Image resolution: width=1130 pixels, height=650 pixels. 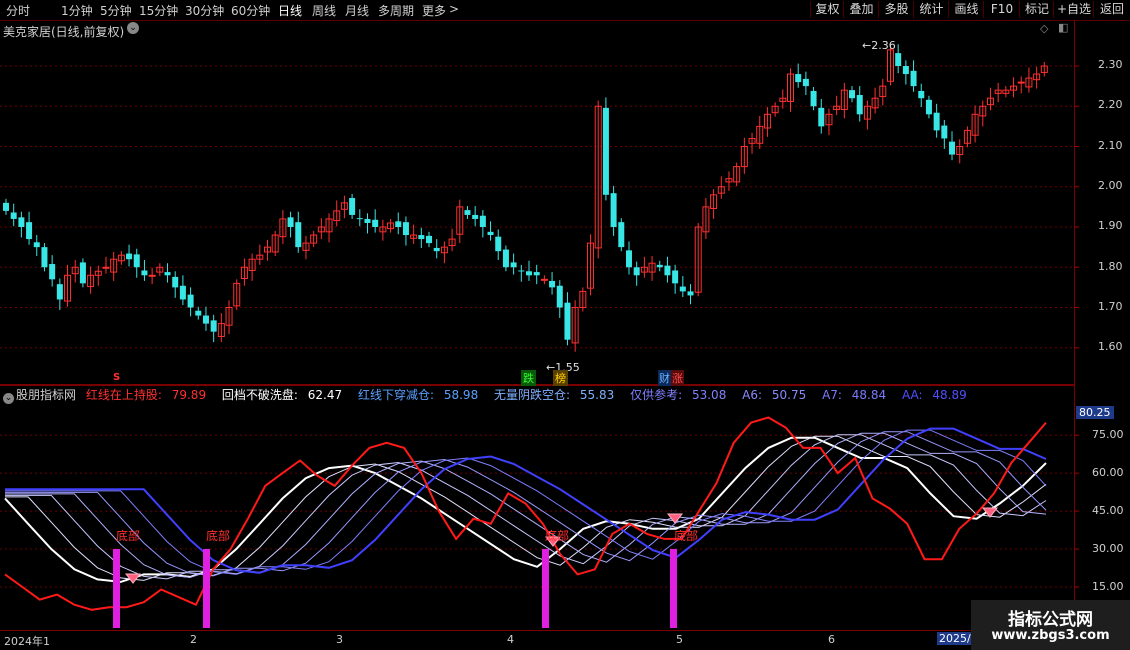 I want to click on legend-aa: AA: 48.89, so click(x=934, y=395).